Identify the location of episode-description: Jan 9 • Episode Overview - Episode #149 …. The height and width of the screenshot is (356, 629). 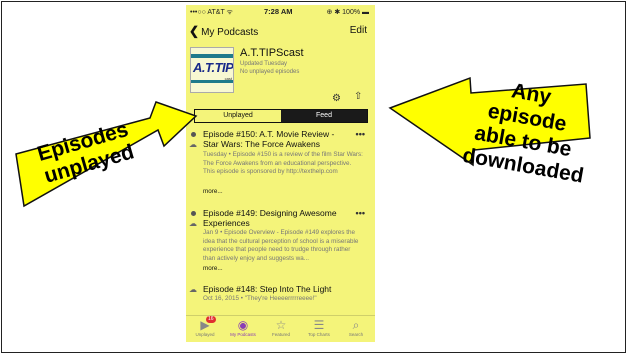
(281, 245).